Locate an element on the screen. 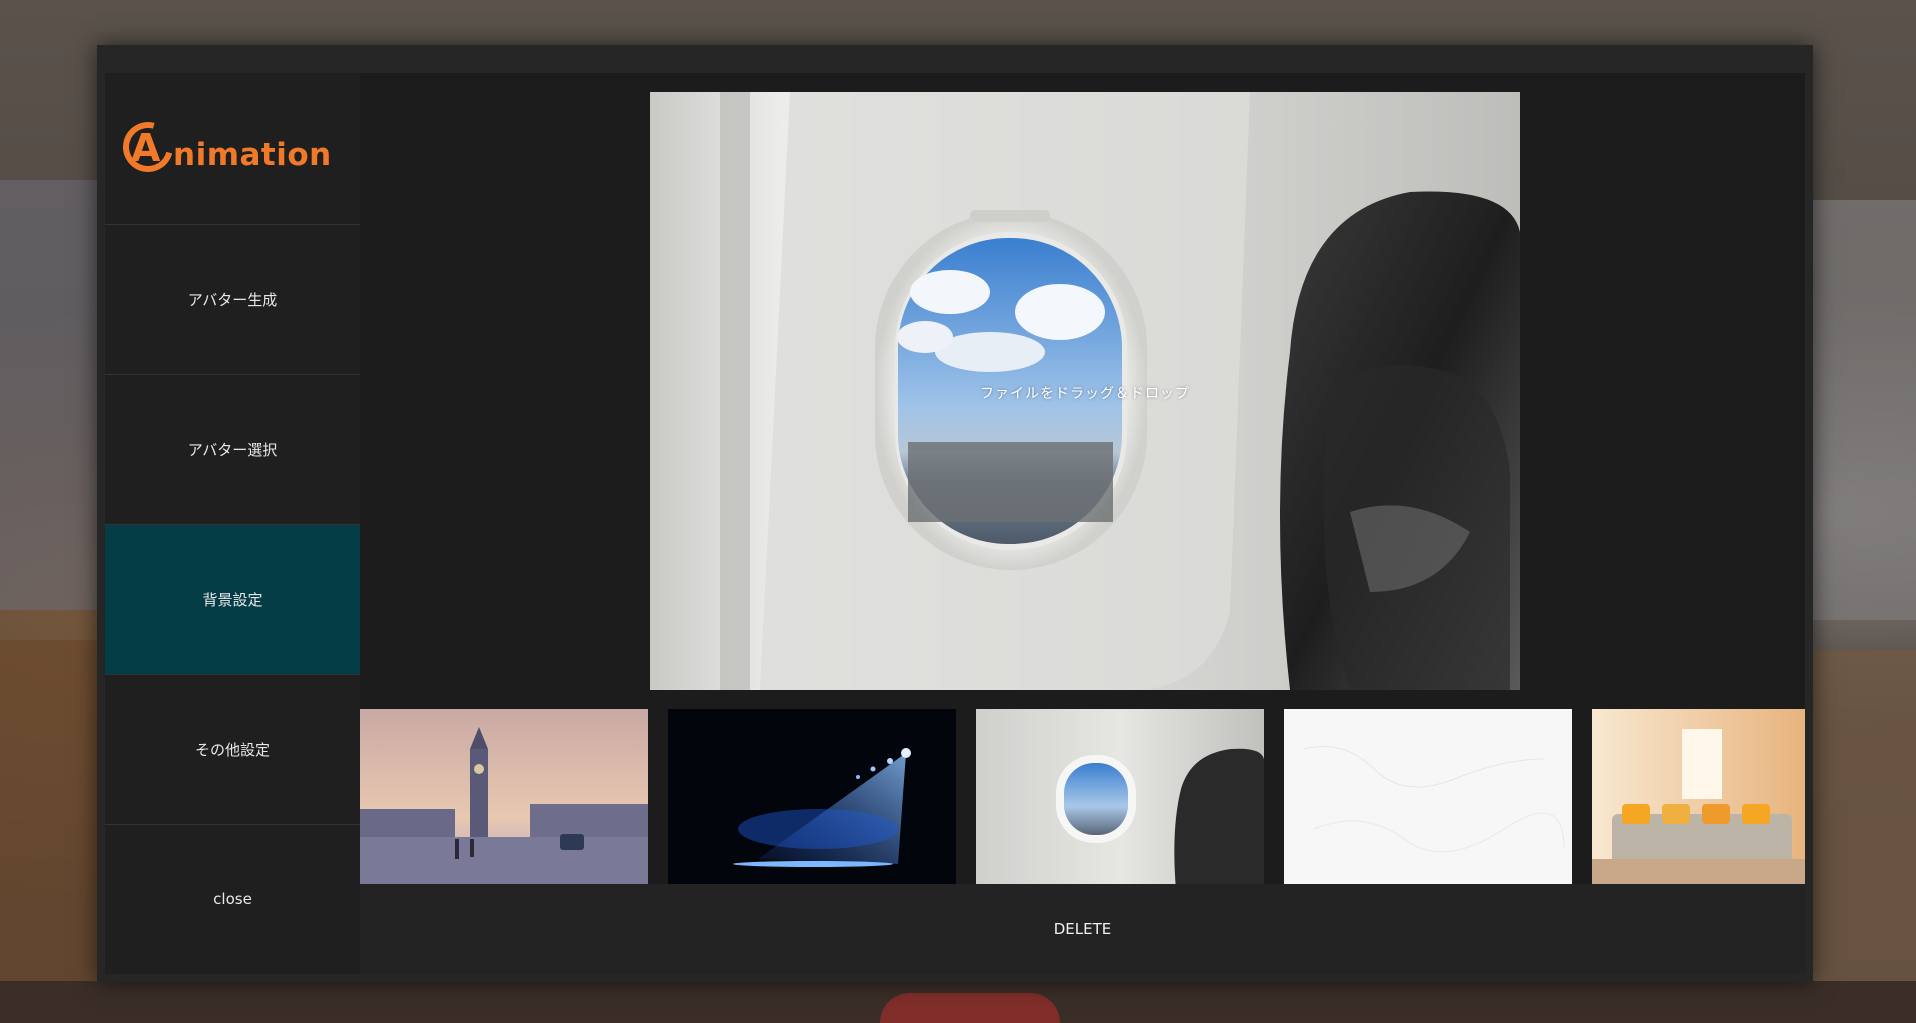 The height and width of the screenshot is (1023, 1916). logo-icon: A is located at coordinates (148, 147).